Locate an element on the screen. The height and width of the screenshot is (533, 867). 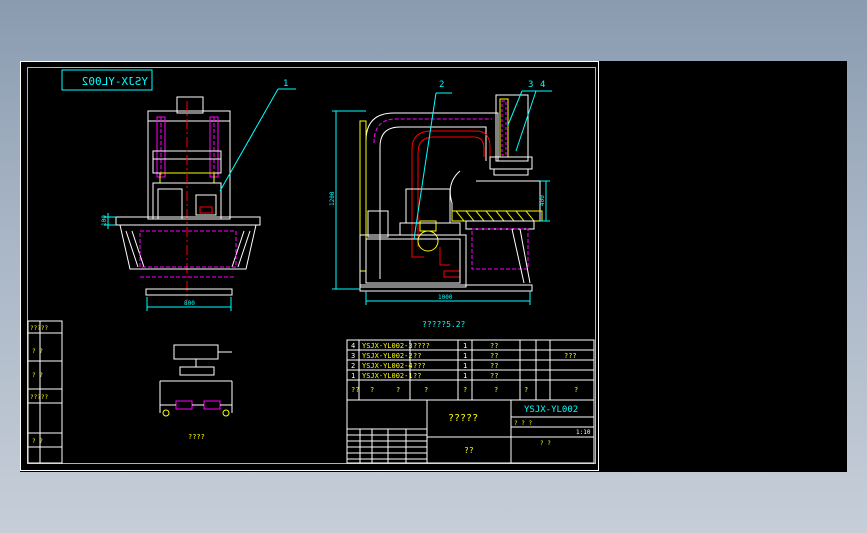
svg-text: YSJX-YL002 is located at coordinates (115, 81).